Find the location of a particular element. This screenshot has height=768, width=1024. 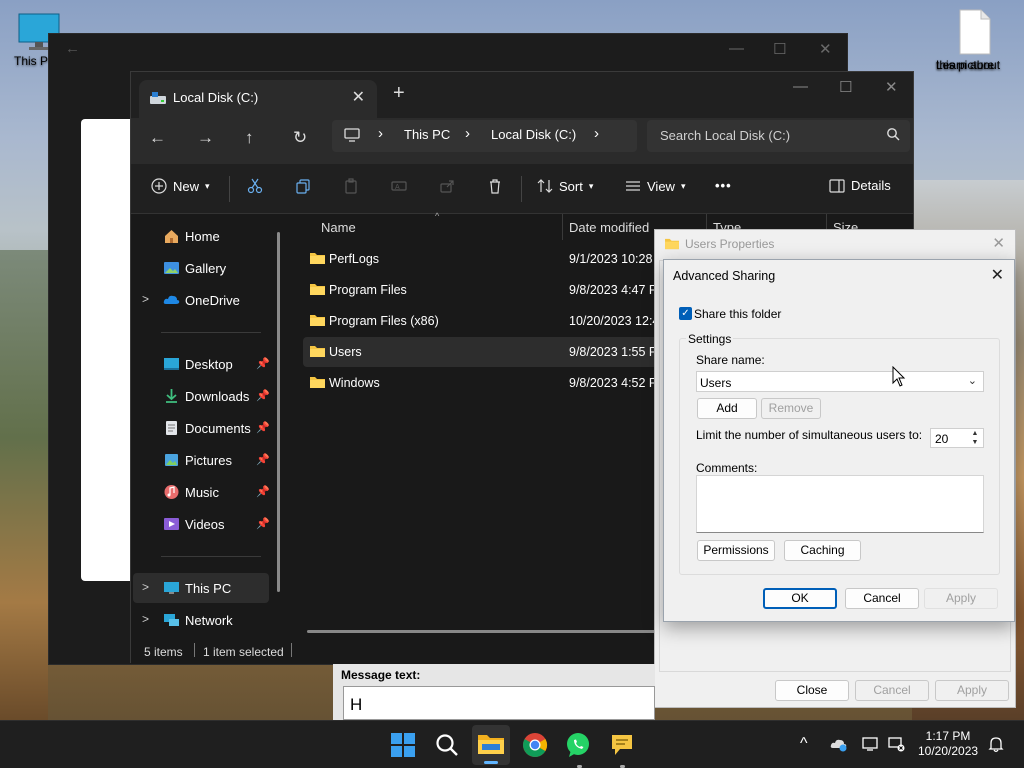

share-button is located at coordinates (447, 186).